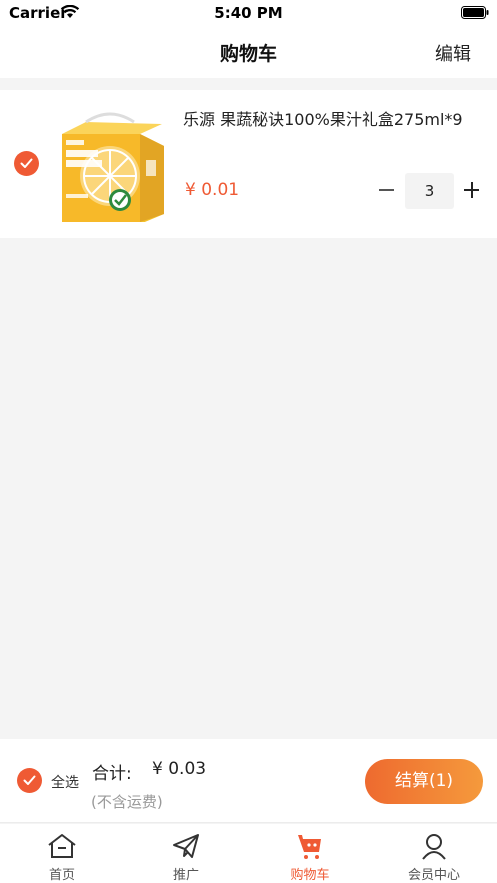 This screenshot has width=497, height=883. Describe the element at coordinates (424, 781) in the screenshot. I see `checkout-button: 结算(1)` at that location.